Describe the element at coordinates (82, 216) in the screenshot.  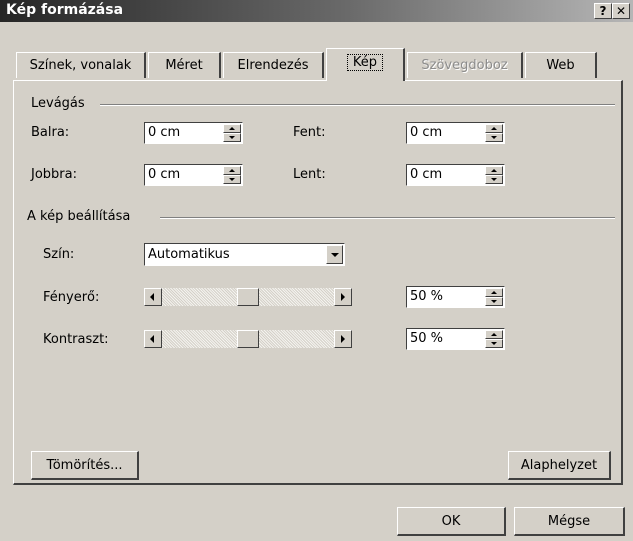
I see `image-control-group-heading: A kép beállítása` at that location.